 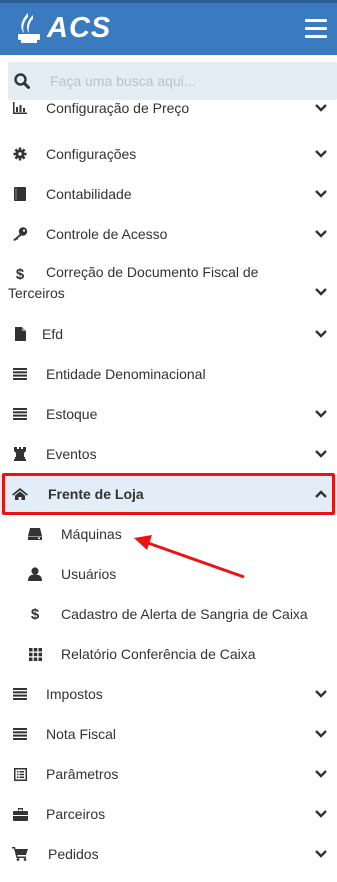 I want to click on sidebar-item-configuracoes: Configurações, so click(x=168, y=154).